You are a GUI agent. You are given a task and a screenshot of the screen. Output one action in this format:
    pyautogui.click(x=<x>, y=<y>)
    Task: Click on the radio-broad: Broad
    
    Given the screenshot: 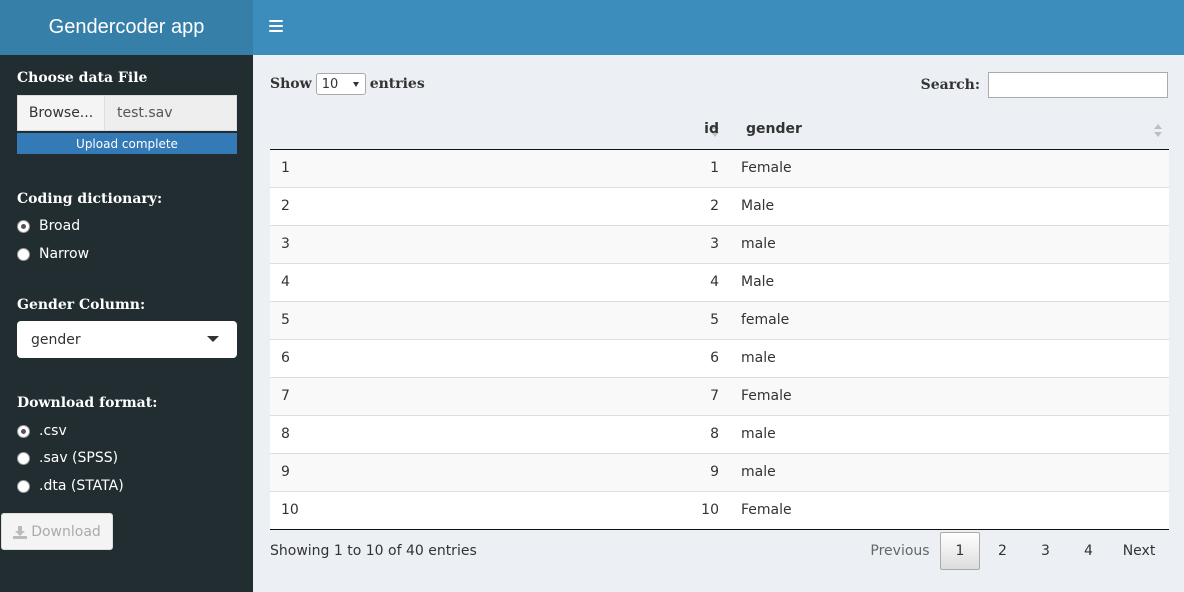 What is the action you would take?
    pyautogui.click(x=48, y=226)
    